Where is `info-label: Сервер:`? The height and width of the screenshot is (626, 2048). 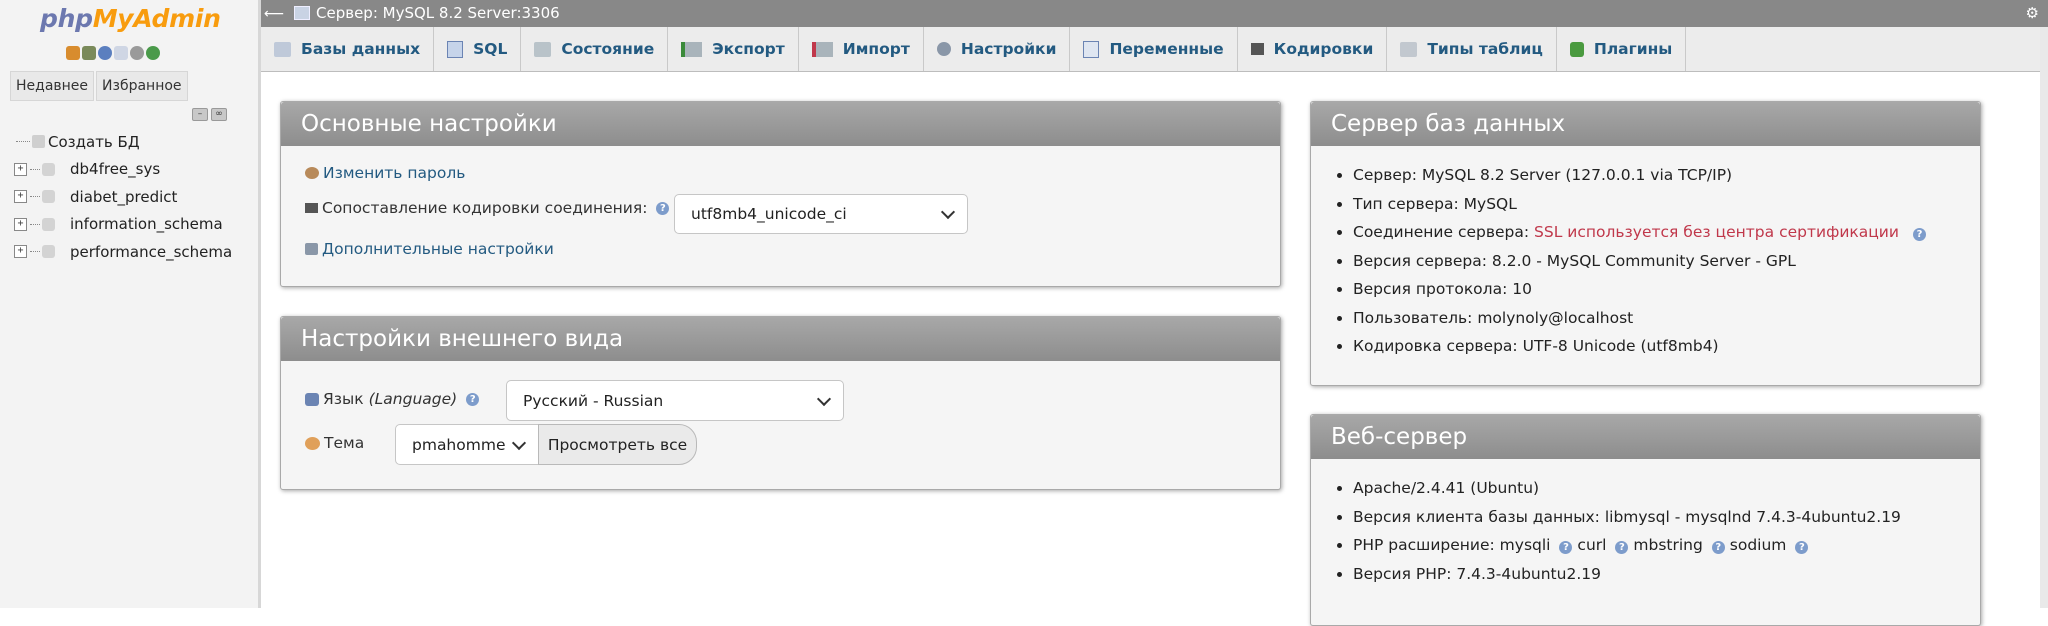 info-label: Сервер: is located at coordinates (1385, 175).